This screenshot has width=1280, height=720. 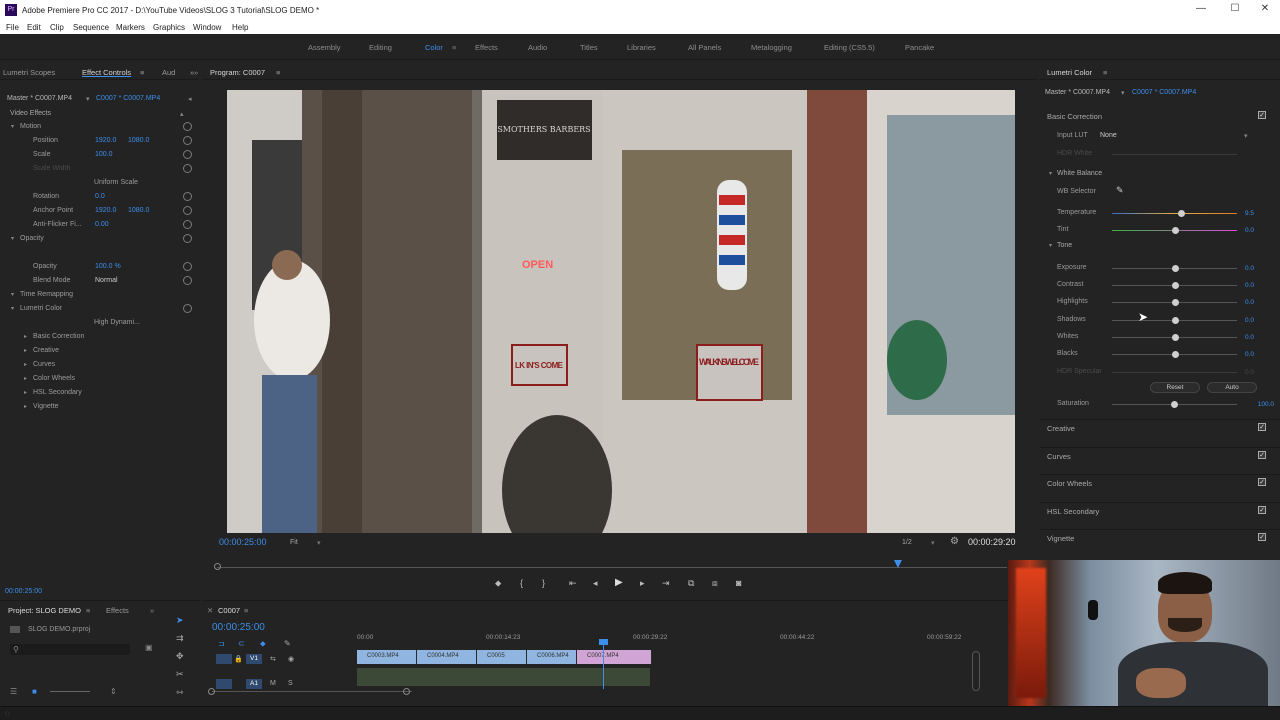 I want to click on step-back-icon: ◂, so click(x=595, y=583).